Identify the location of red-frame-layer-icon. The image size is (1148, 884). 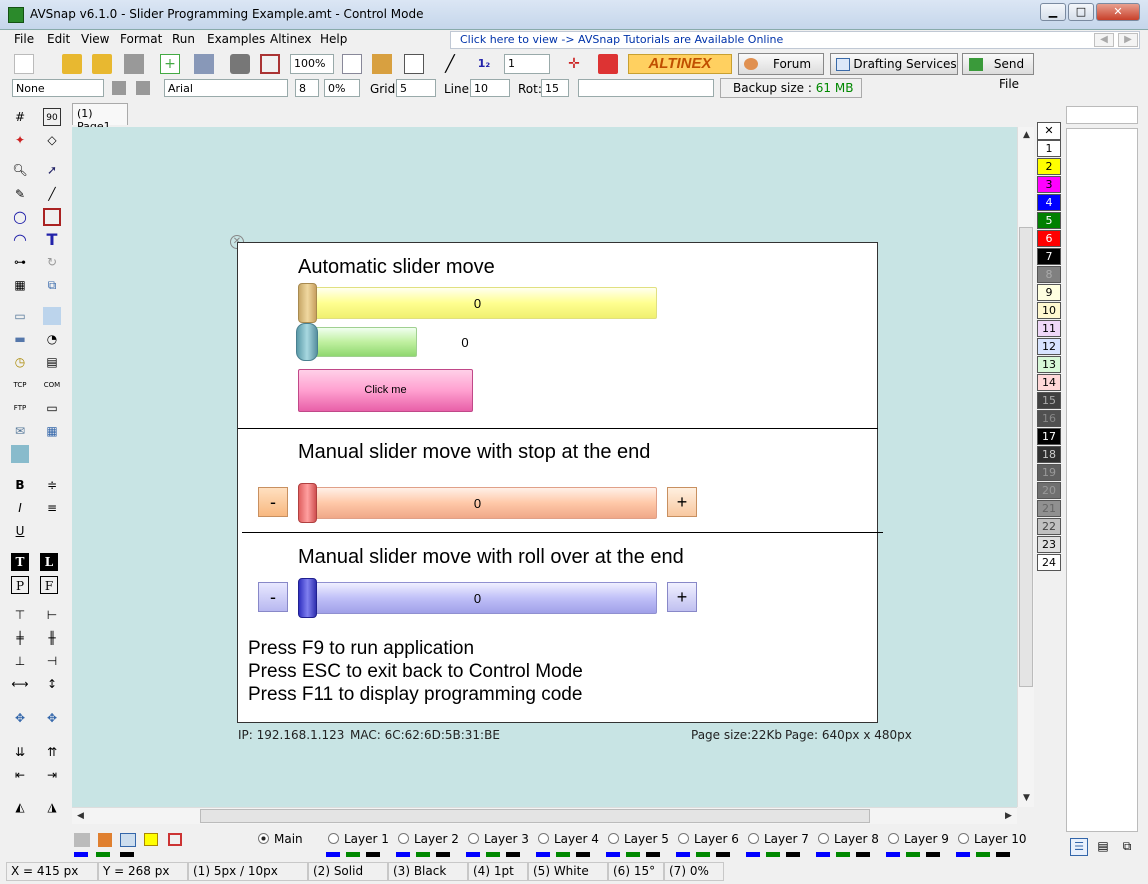
(175, 839).